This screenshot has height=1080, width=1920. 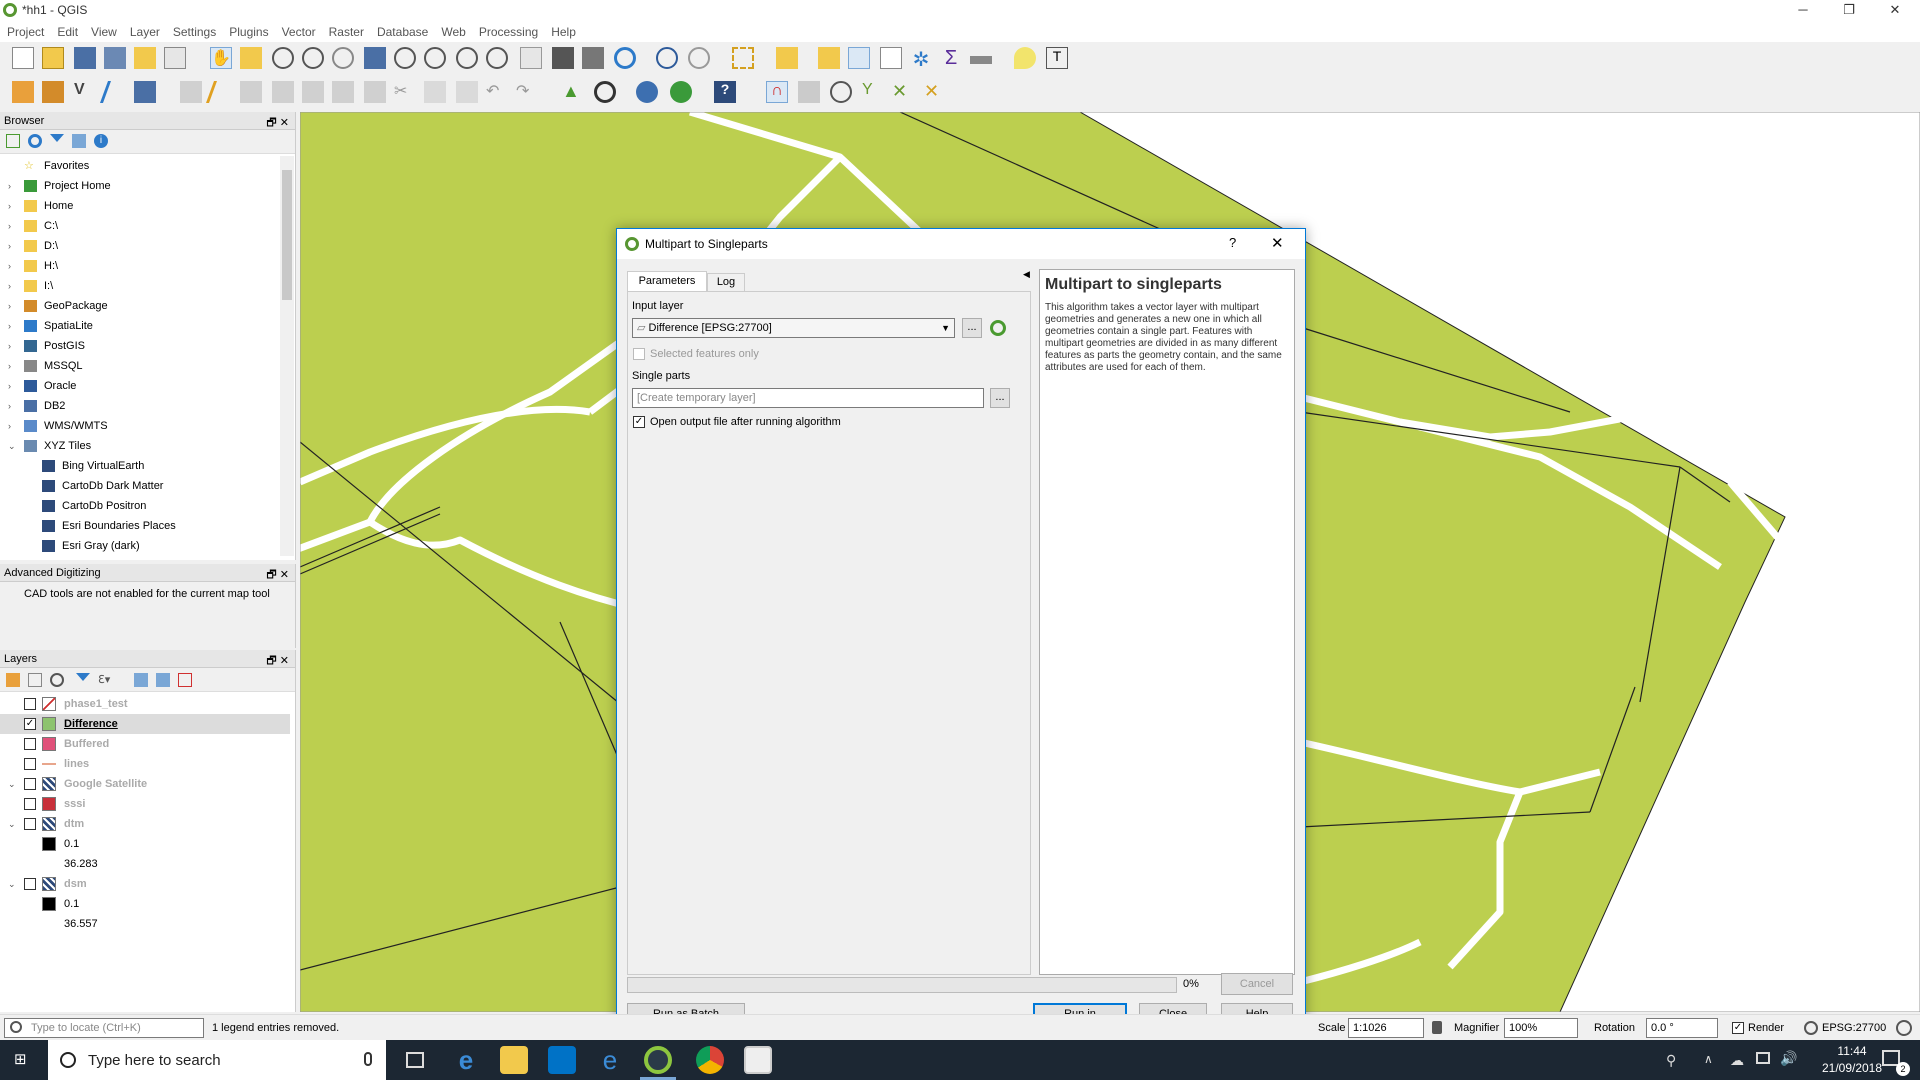 What do you see at coordinates (402, 30) in the screenshot?
I see `menu-database: Database` at bounding box center [402, 30].